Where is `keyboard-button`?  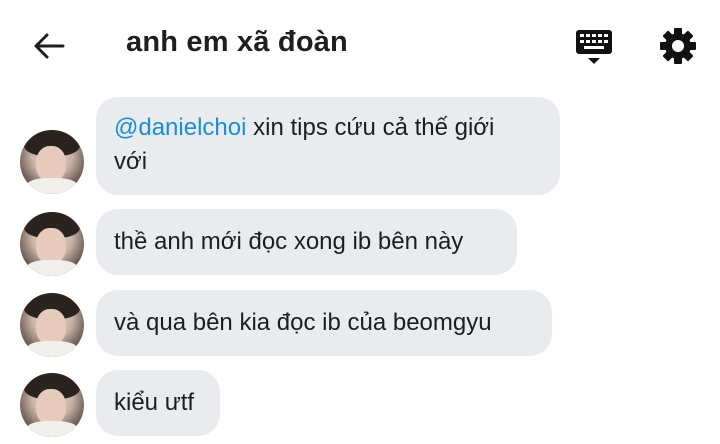 keyboard-button is located at coordinates (594, 46).